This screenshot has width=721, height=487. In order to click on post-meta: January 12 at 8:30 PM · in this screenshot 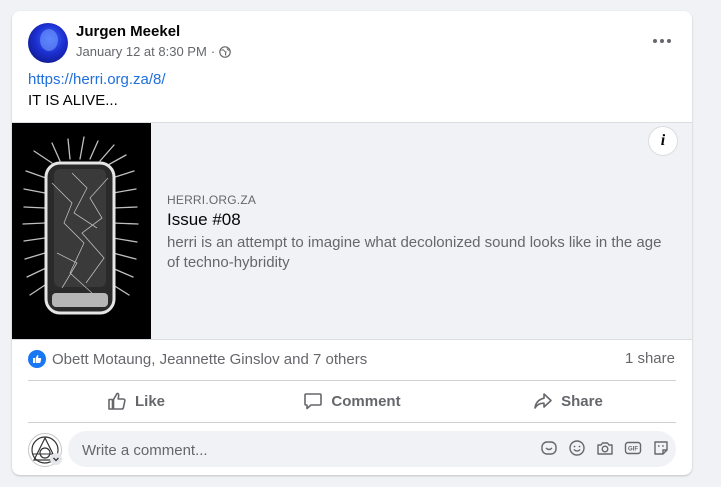, I will do `click(153, 51)`.